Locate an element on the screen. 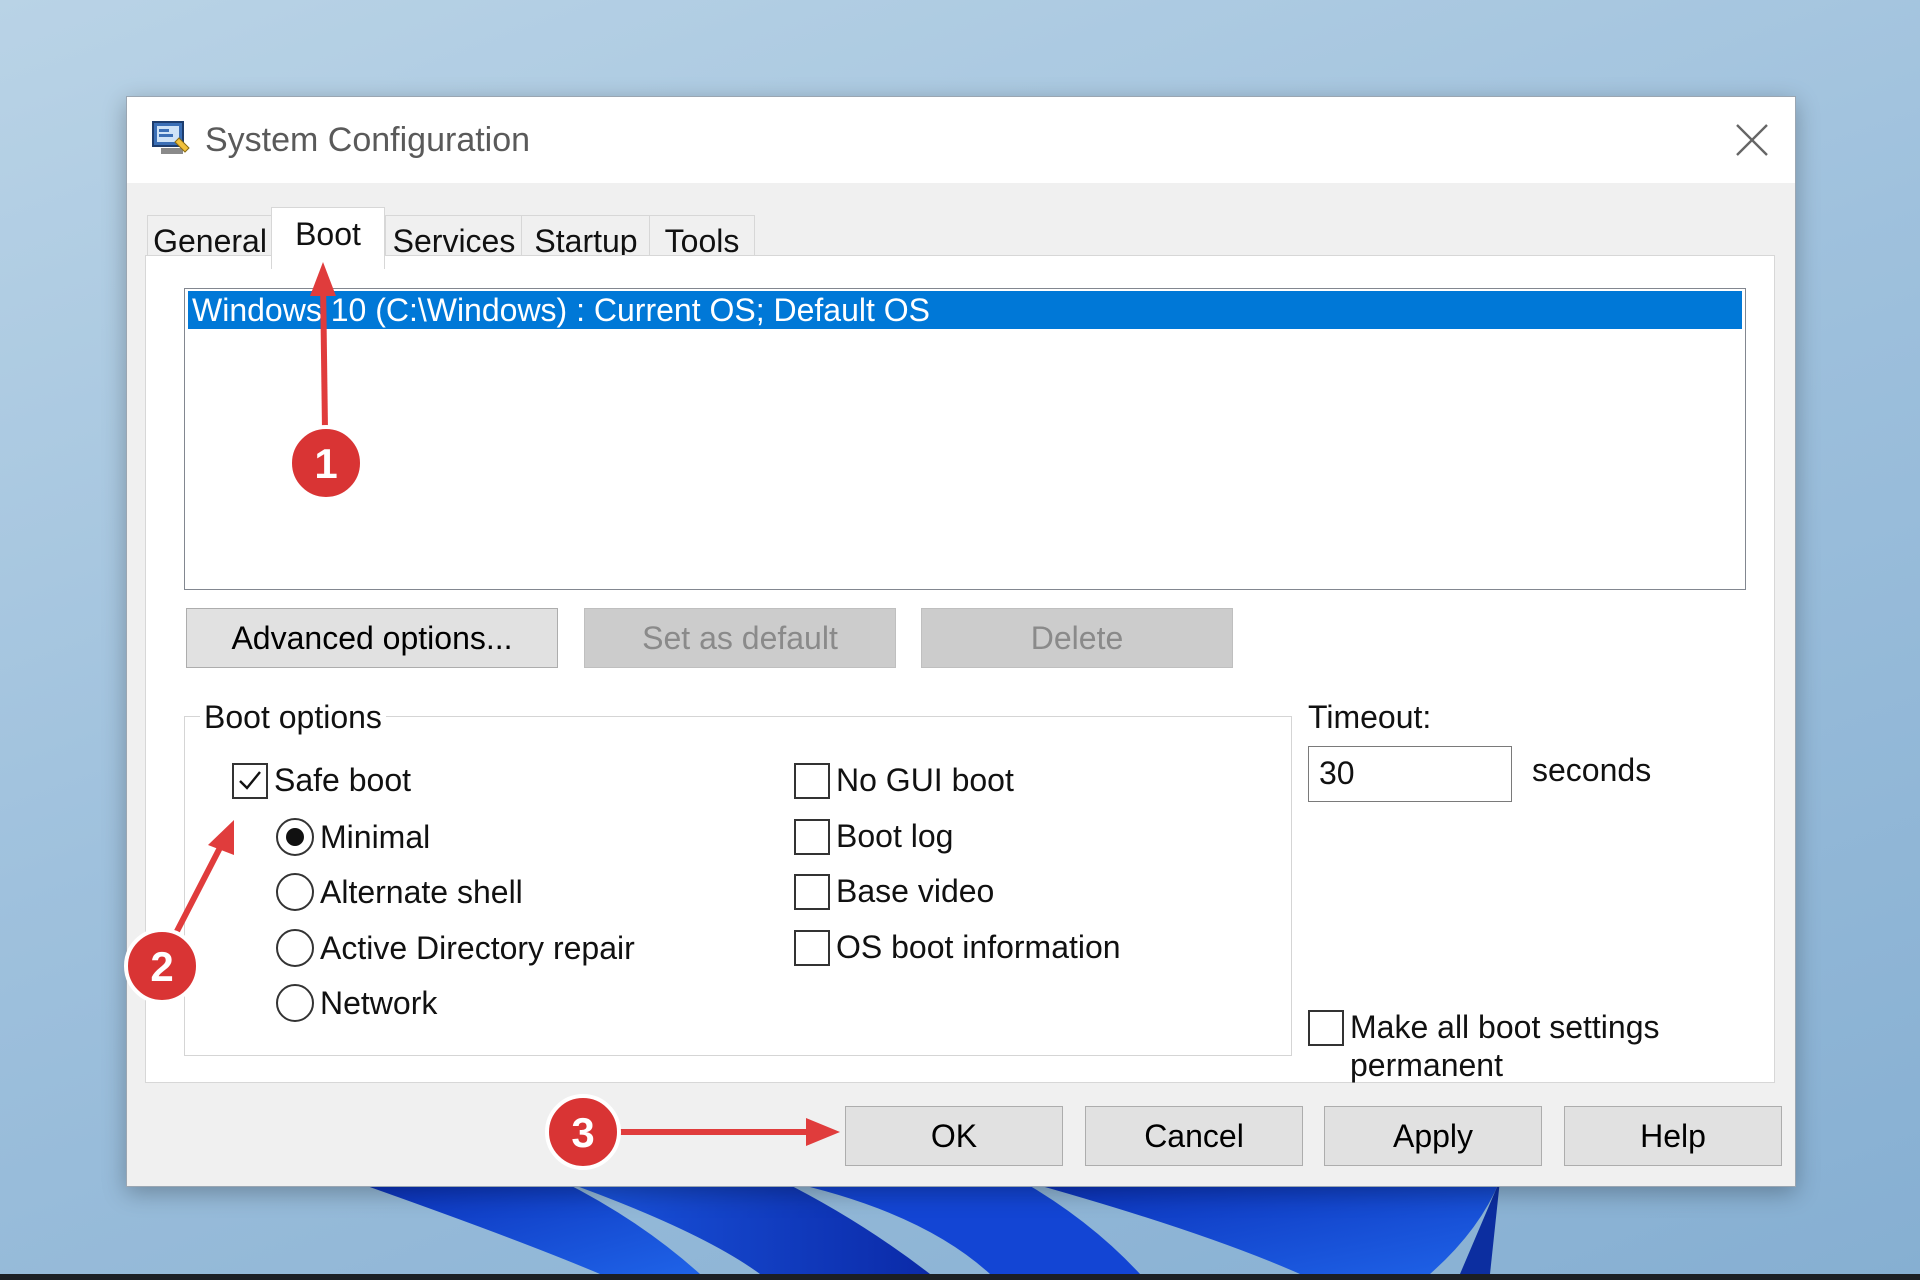 Image resolution: width=1920 pixels, height=1280 pixels. boot-options-label: Boot options is located at coordinates (293, 717).